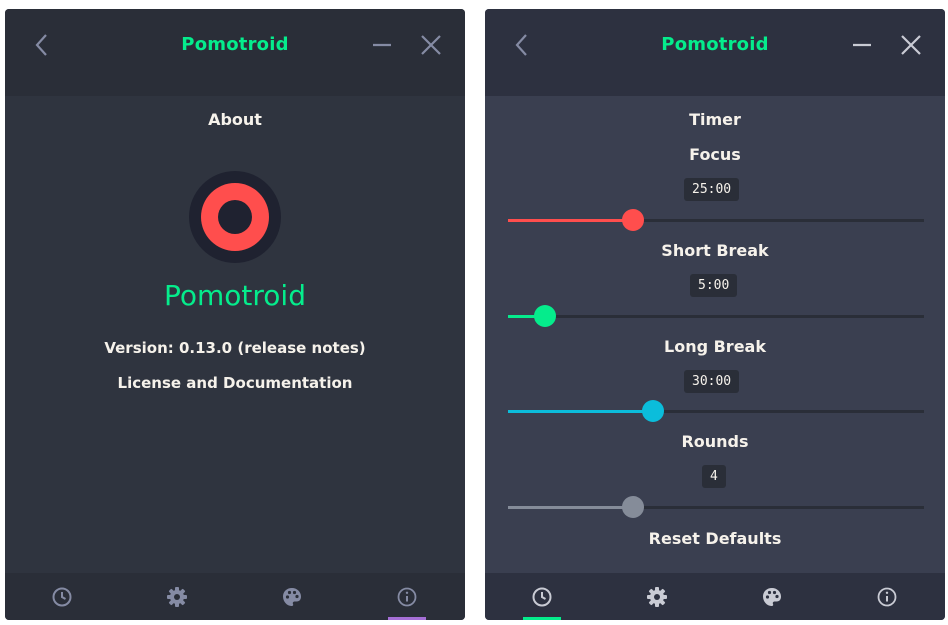  What do you see at coordinates (235, 217) in the screenshot?
I see `pomotroid-logo` at bounding box center [235, 217].